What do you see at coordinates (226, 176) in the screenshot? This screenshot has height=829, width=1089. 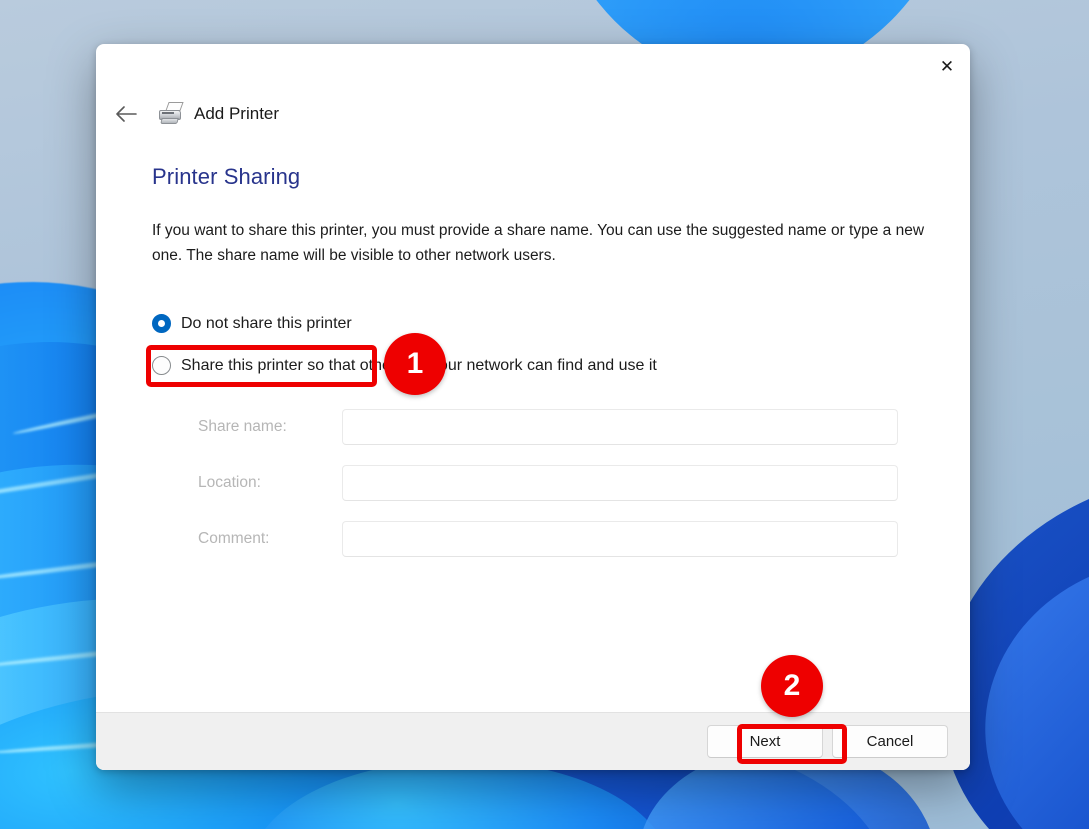 I see `page-title: Printer Sharing` at bounding box center [226, 176].